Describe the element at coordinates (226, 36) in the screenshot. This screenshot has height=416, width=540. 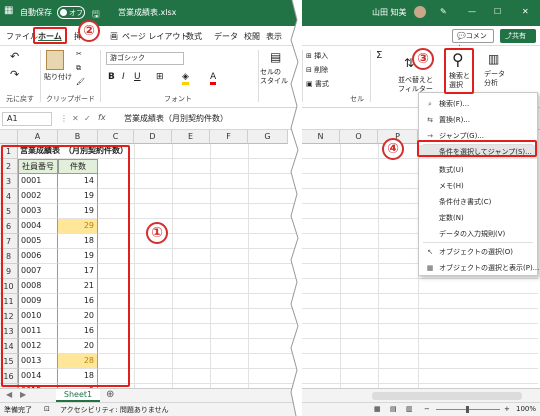
I see `tab-data: データ` at that location.